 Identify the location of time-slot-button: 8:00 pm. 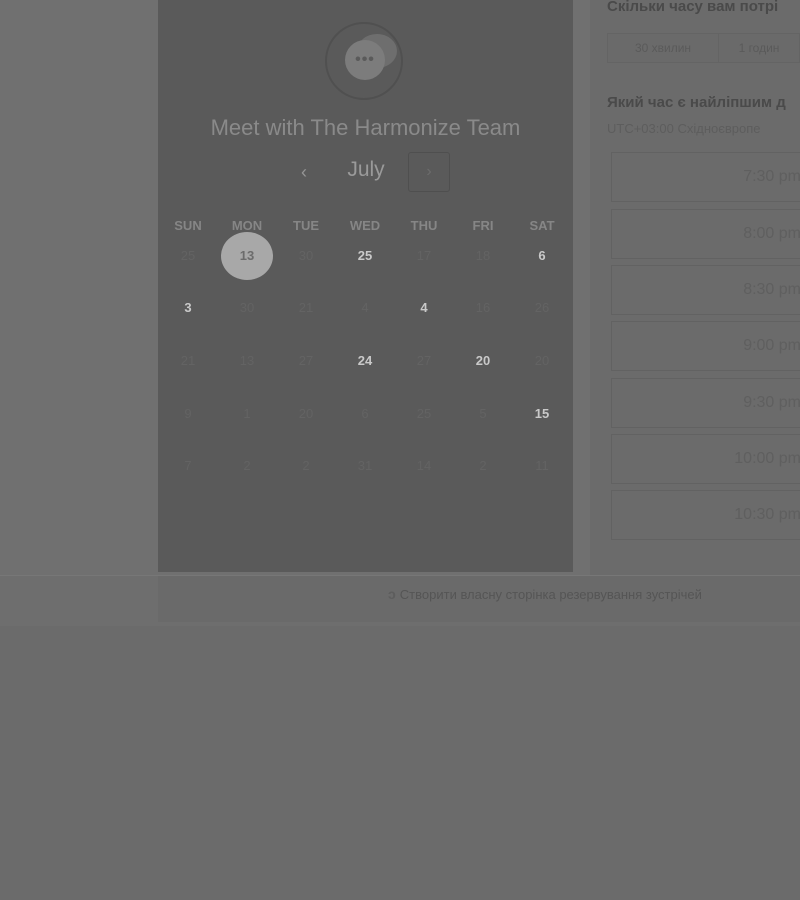
(705, 234).